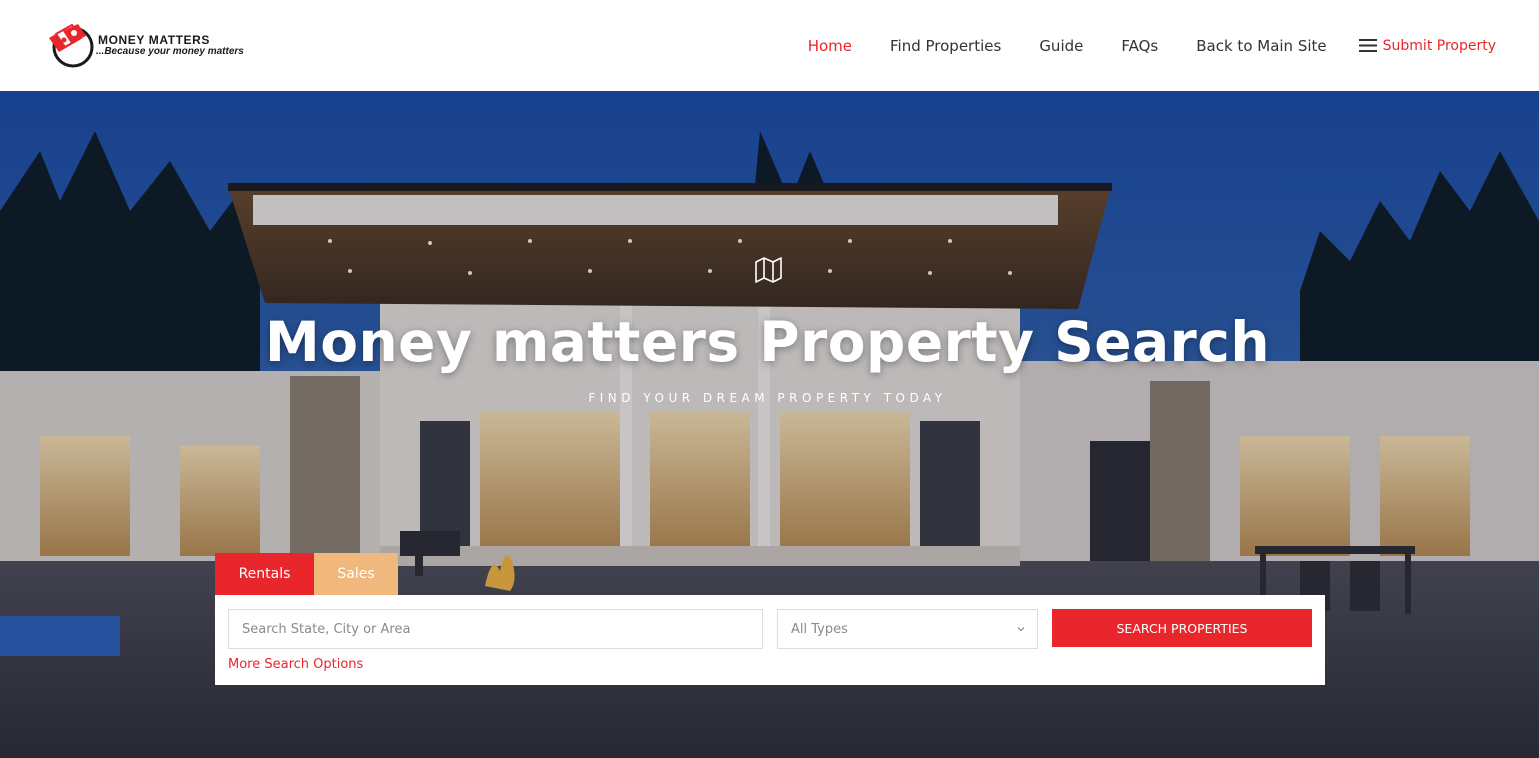 This screenshot has height=758, width=1539. Describe the element at coordinates (1367, 45) in the screenshot. I see `hamburger-menu-icon` at that location.